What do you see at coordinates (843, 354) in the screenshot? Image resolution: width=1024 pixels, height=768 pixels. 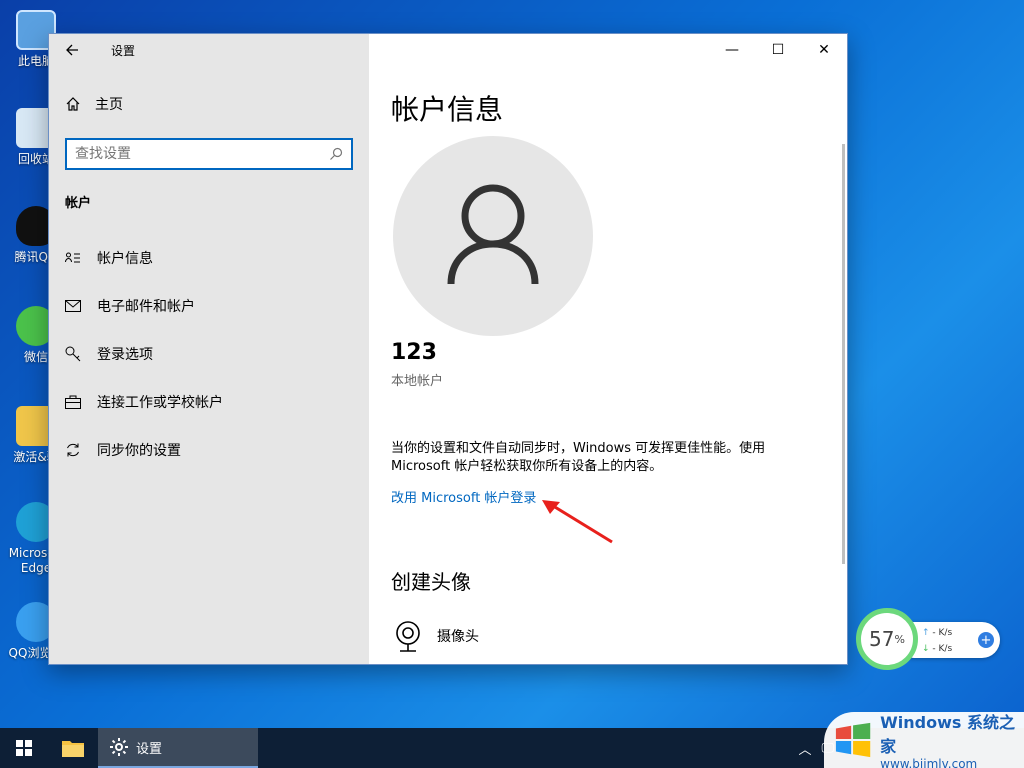 I see `scrollbar` at bounding box center [843, 354].